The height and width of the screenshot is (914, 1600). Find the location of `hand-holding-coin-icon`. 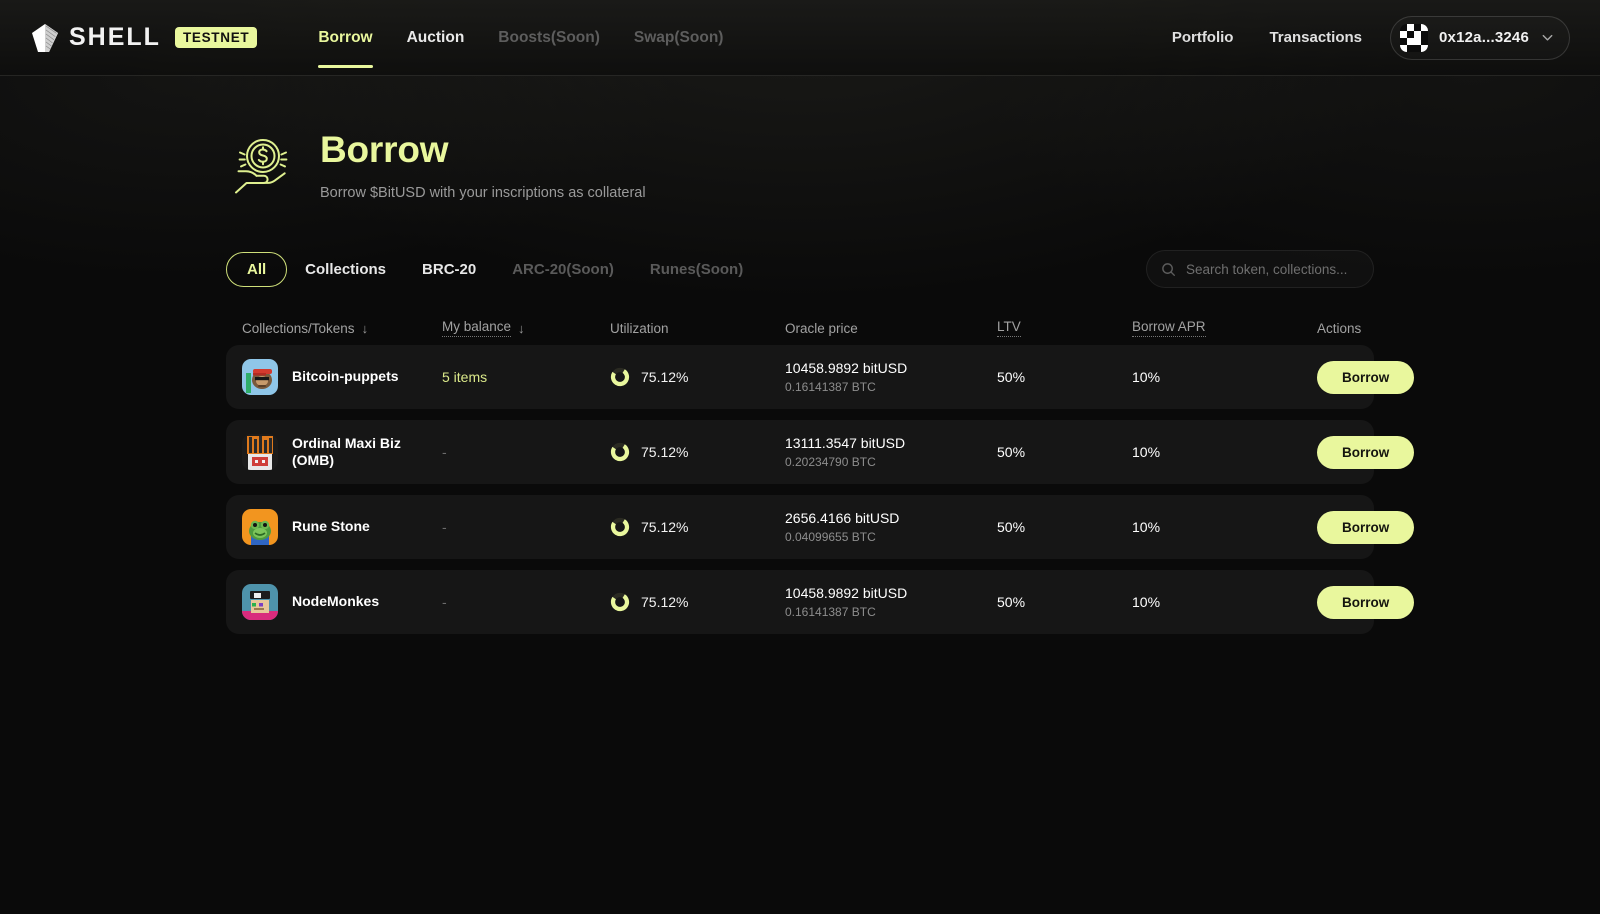

hand-holding-coin-icon is located at coordinates (261, 166).